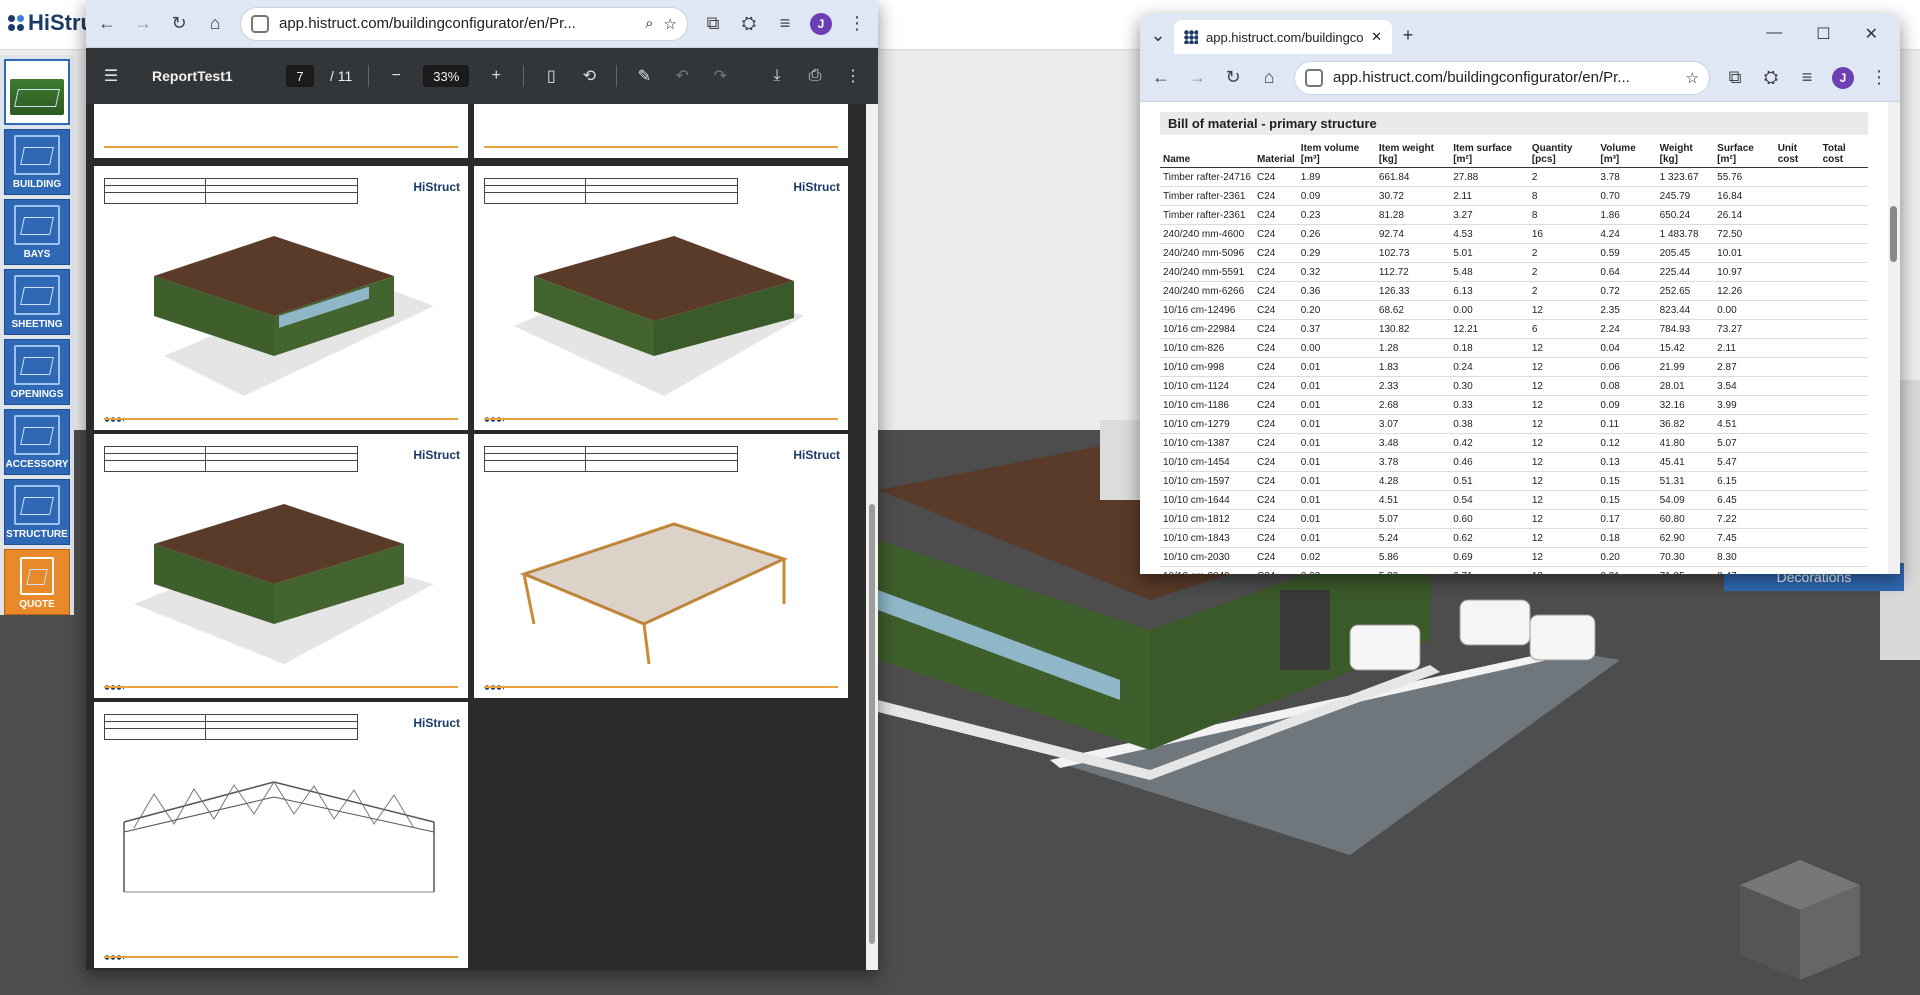 The height and width of the screenshot is (995, 1920). I want to click on annotate-pen-icon: ✎, so click(644, 76).